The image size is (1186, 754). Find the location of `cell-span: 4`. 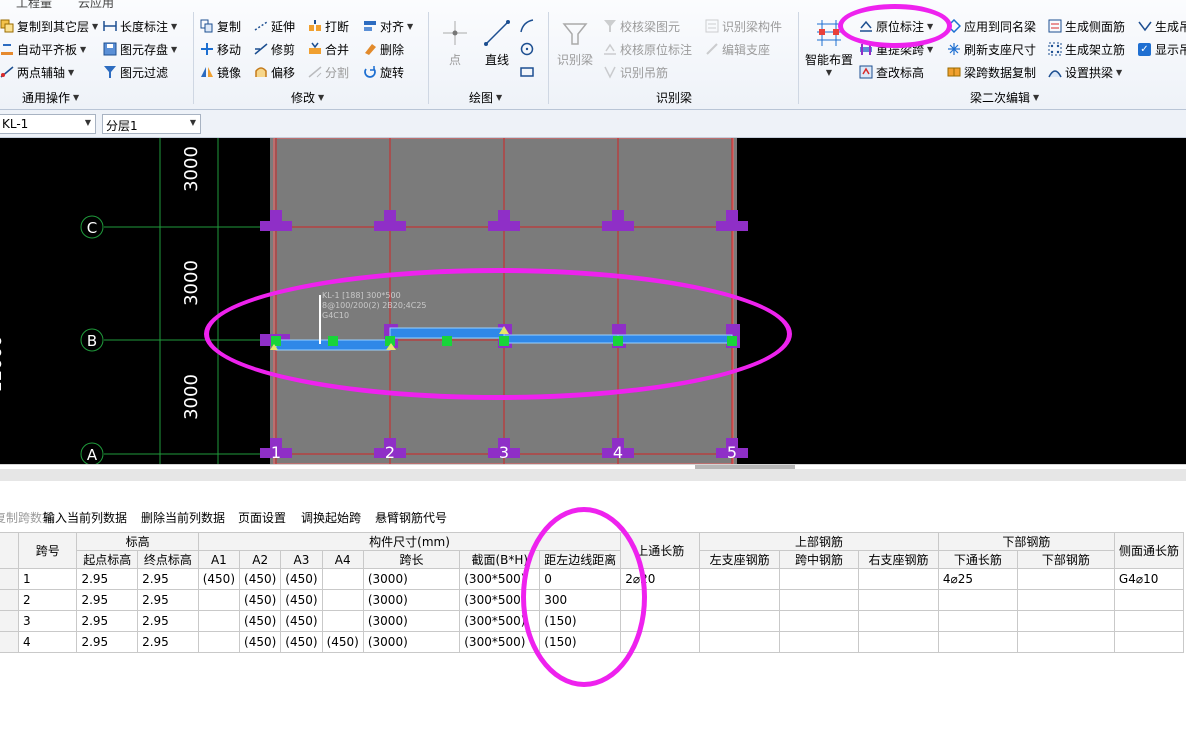

cell-span: 4 is located at coordinates (47, 642).